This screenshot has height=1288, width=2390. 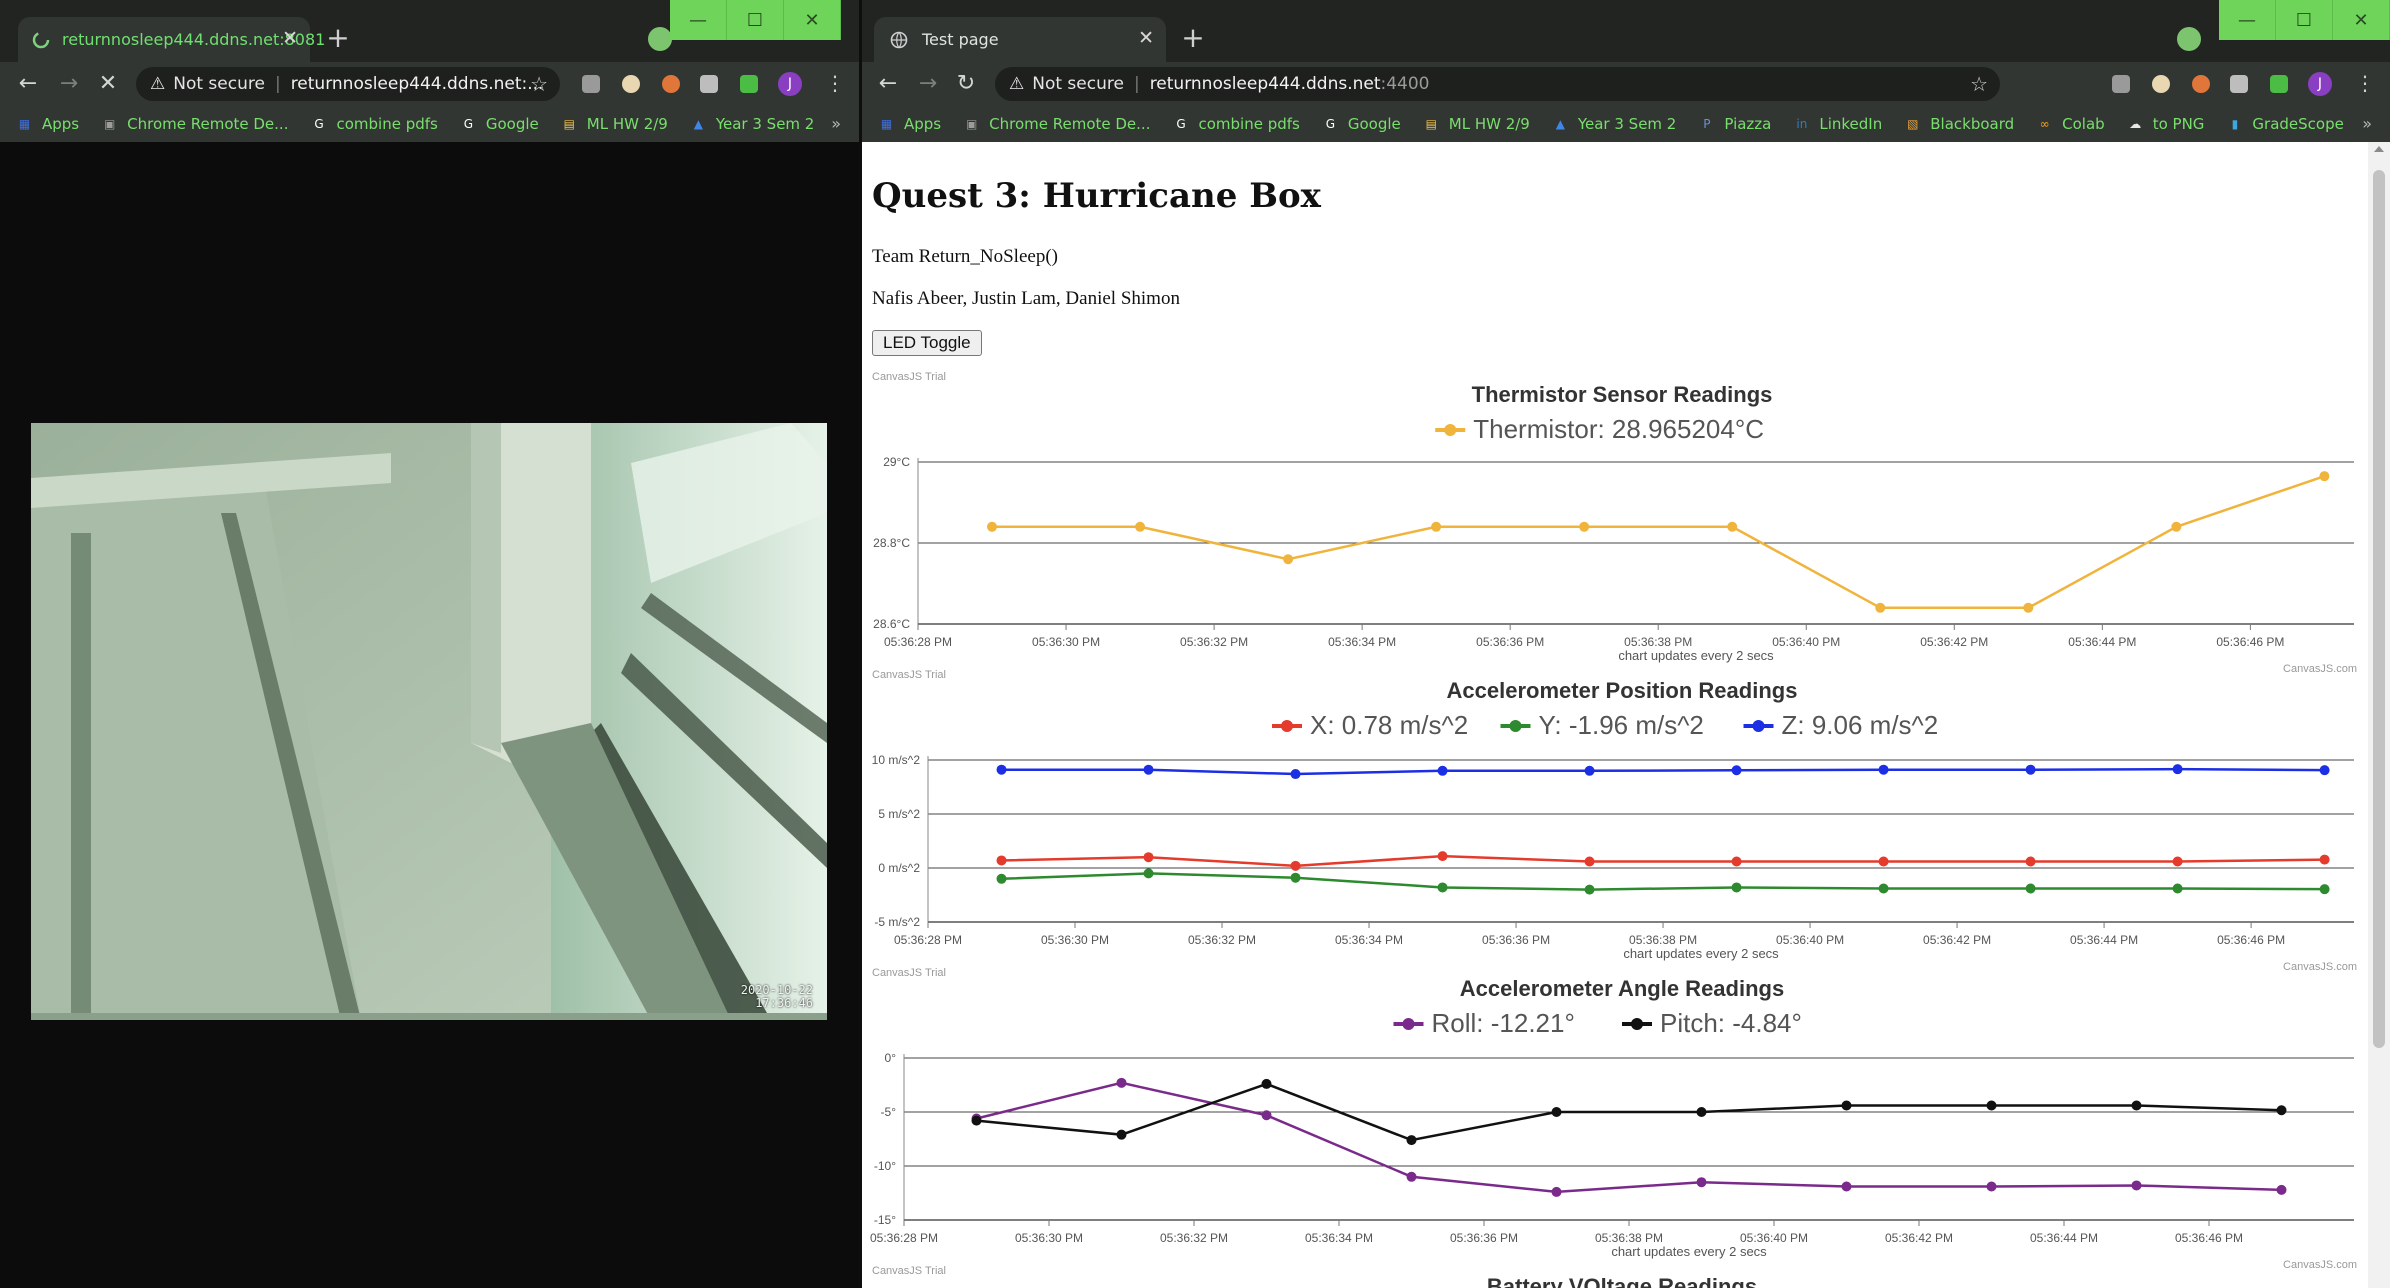 What do you see at coordinates (909, 675) in the screenshot?
I see `canvasjs-trial-label: CanvasJS Trial` at bounding box center [909, 675].